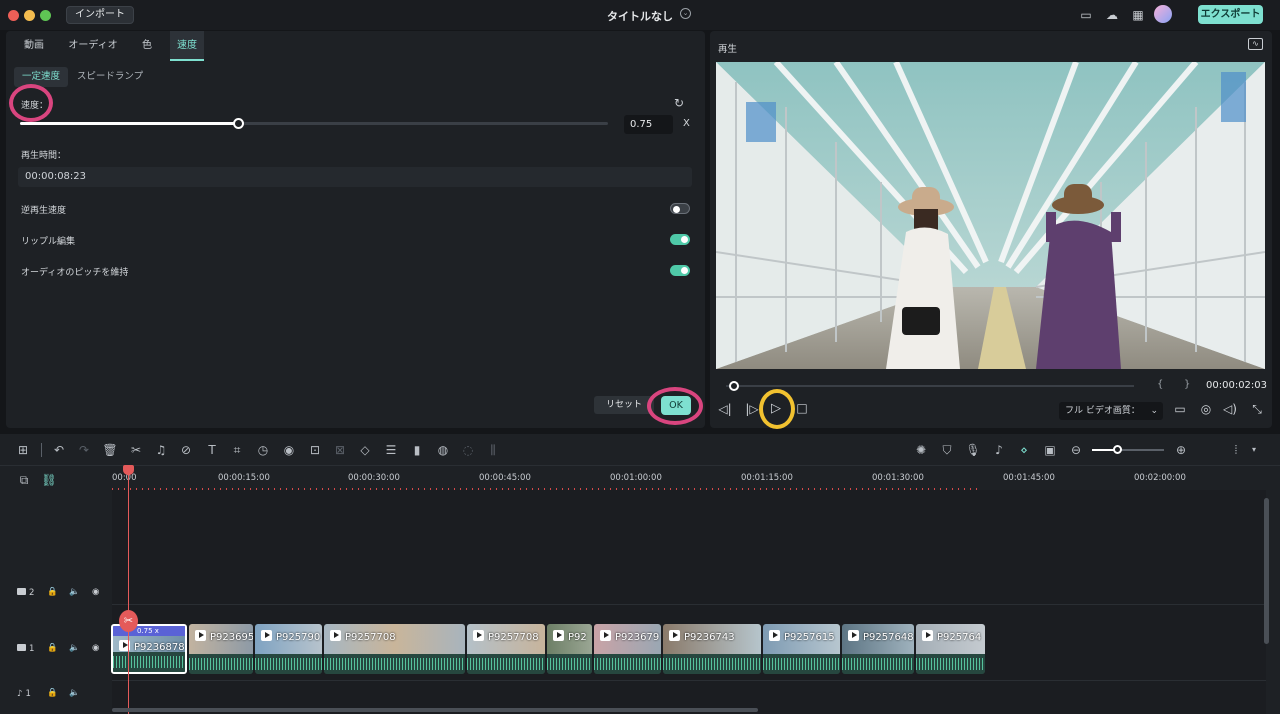 This screenshot has height=714, width=1280. I want to click on tag-icon: ⊘, so click(186, 450).